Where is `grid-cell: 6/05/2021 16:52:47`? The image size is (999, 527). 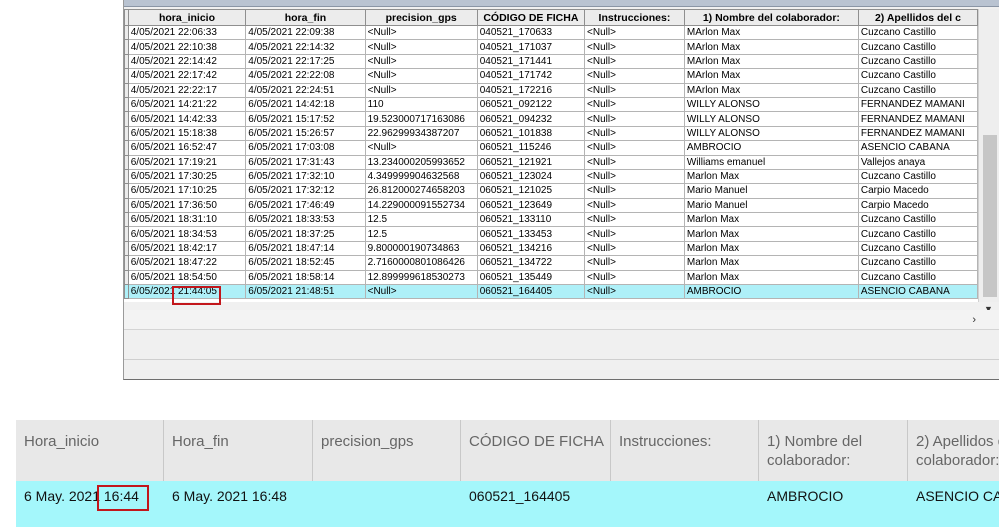
grid-cell: 6/05/2021 16:52:47 is located at coordinates (187, 148).